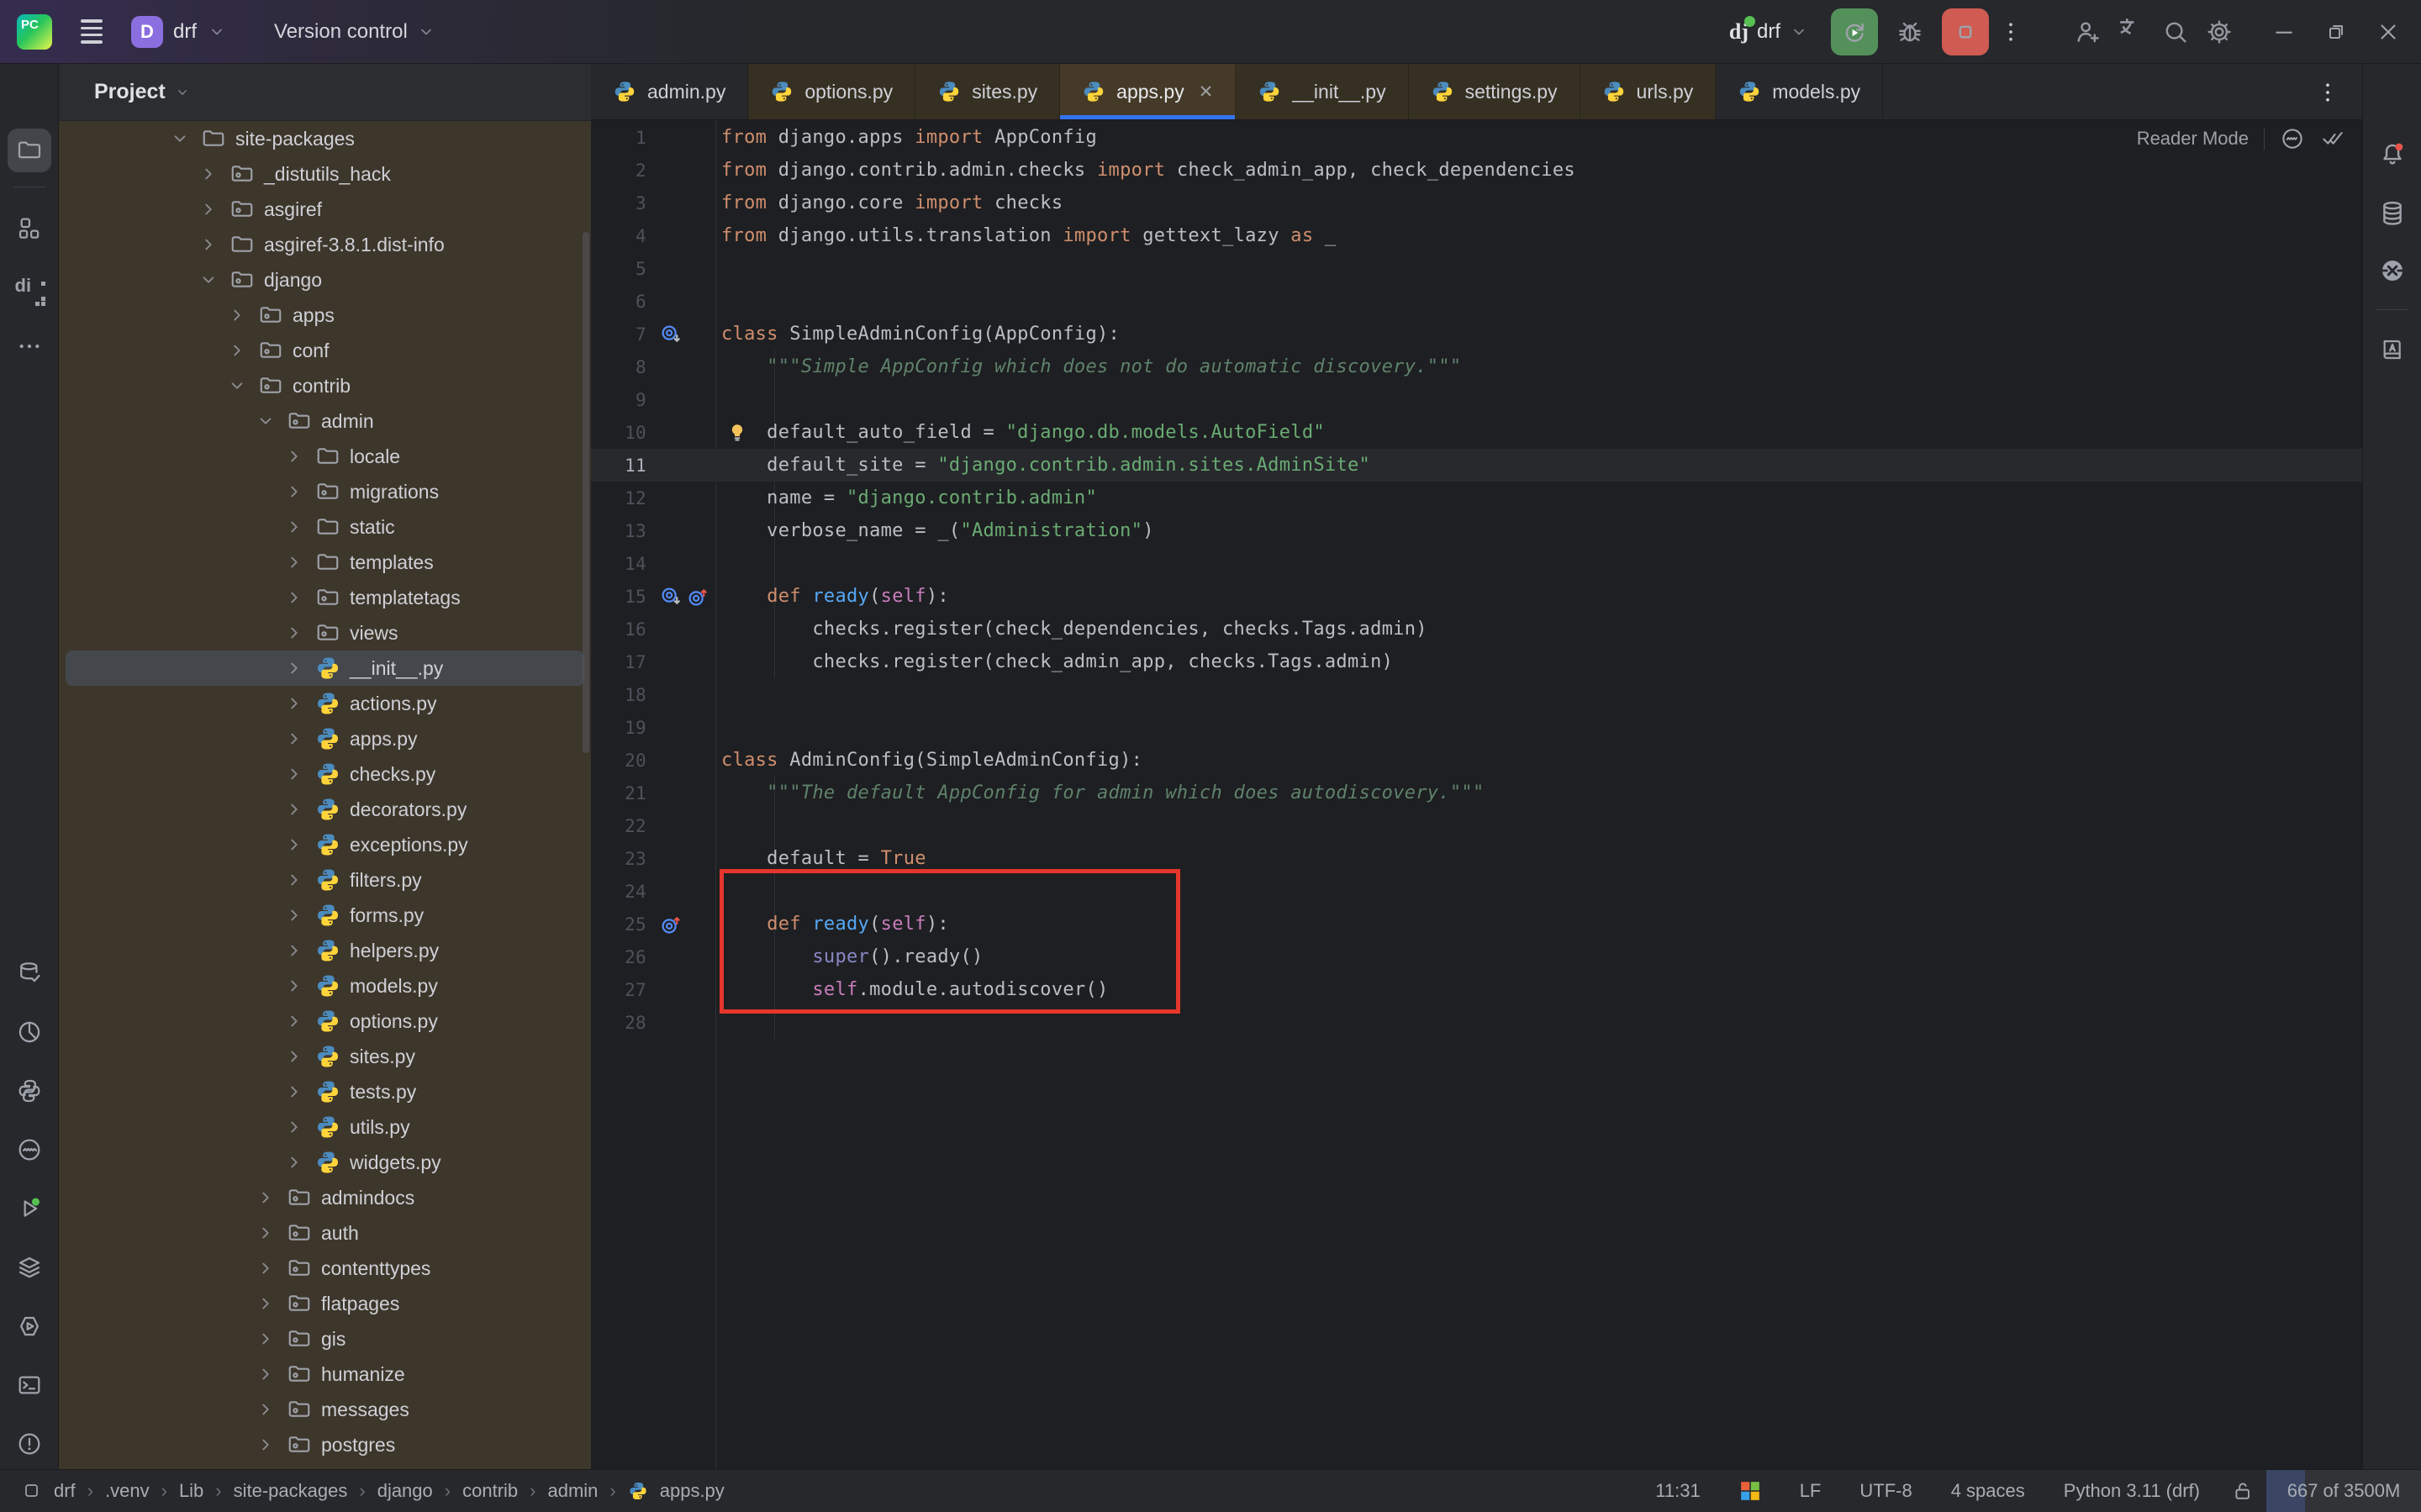  Describe the element at coordinates (1204, 93) in the screenshot. I see `tab-close-icon: ✕` at that location.